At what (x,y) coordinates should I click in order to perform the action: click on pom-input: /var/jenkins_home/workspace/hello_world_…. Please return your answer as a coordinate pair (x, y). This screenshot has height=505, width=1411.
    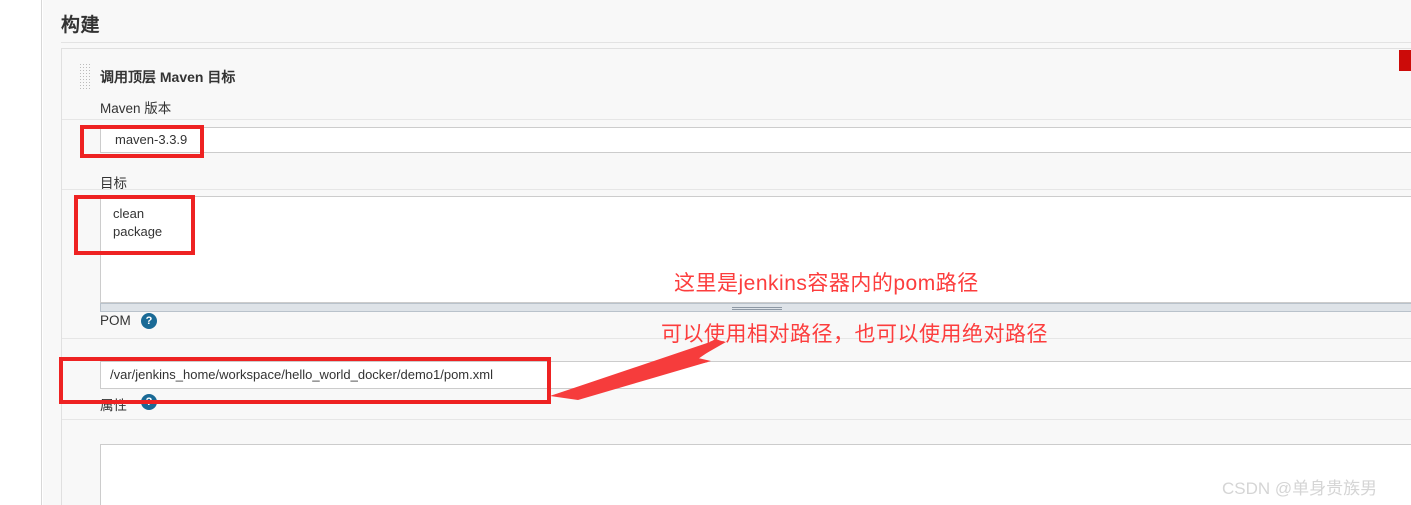
    Looking at the image, I should click on (755, 375).